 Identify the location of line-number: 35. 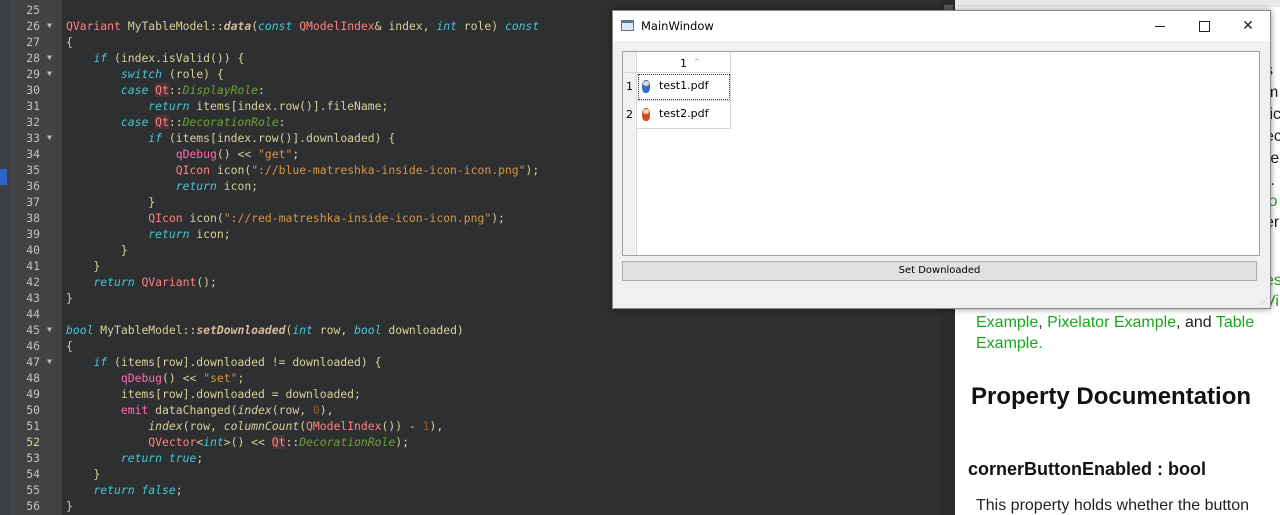
(33, 170).